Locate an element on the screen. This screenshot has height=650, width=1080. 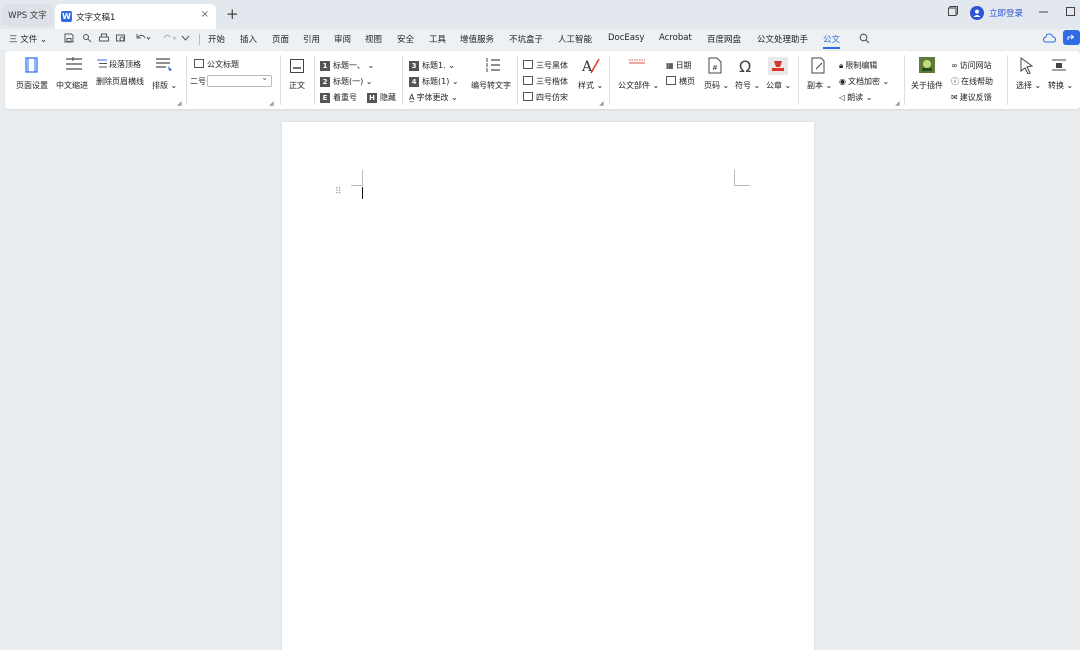
hide-text-label: 隐藏 is located at coordinates (388, 97).